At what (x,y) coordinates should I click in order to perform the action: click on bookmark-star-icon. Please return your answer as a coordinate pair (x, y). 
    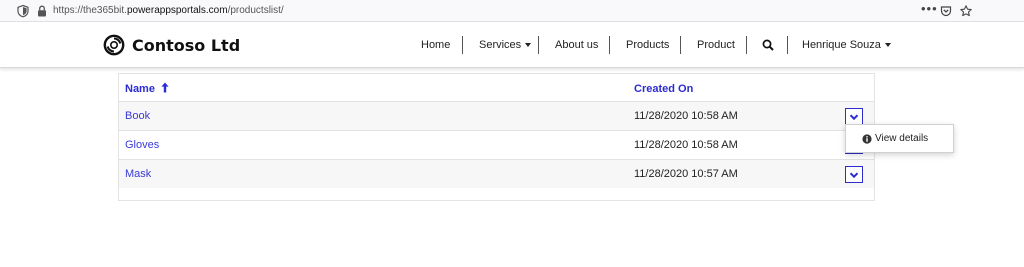
    Looking at the image, I should click on (966, 11).